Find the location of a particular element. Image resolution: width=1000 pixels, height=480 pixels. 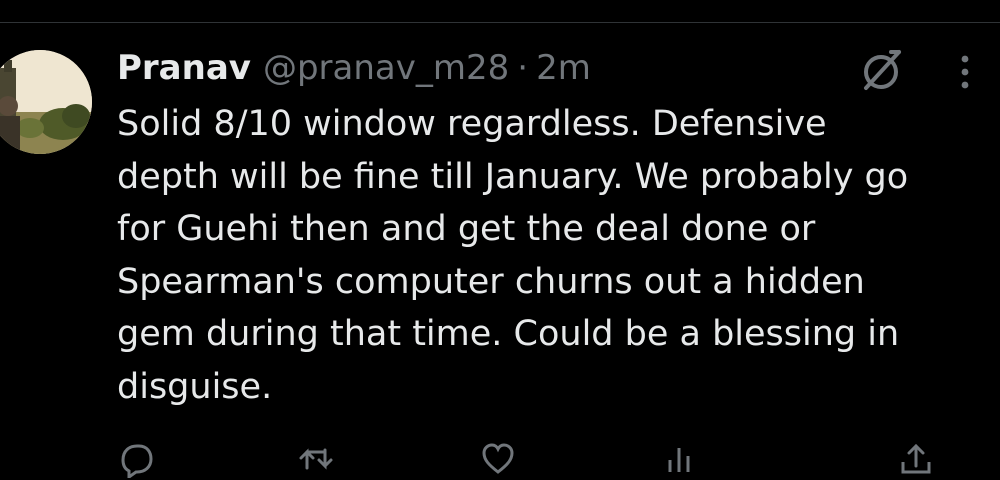

author-handle: @pranav_m28 is located at coordinates (386, 68).